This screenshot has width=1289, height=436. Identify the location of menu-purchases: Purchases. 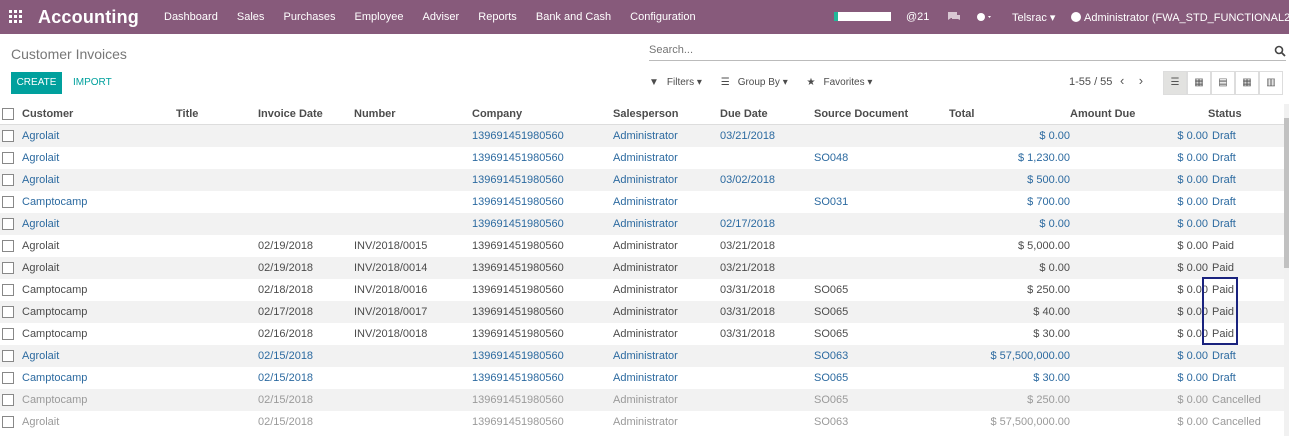
(309, 17).